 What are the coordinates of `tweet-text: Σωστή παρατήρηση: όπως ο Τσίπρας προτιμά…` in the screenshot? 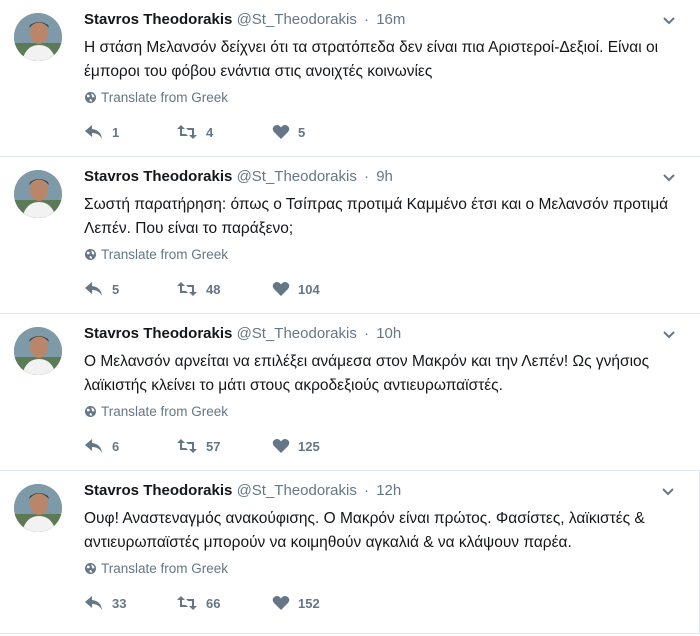 It's located at (376, 216).